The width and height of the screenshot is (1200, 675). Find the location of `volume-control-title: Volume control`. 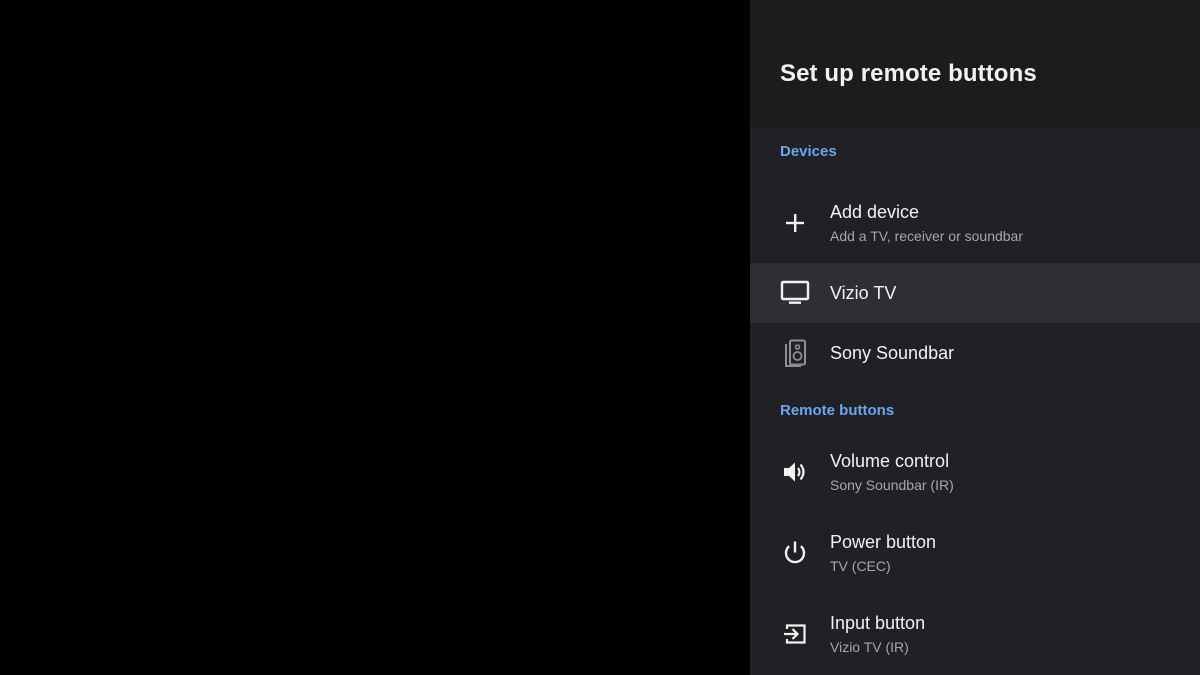

volume-control-title: Volume control is located at coordinates (890, 460).